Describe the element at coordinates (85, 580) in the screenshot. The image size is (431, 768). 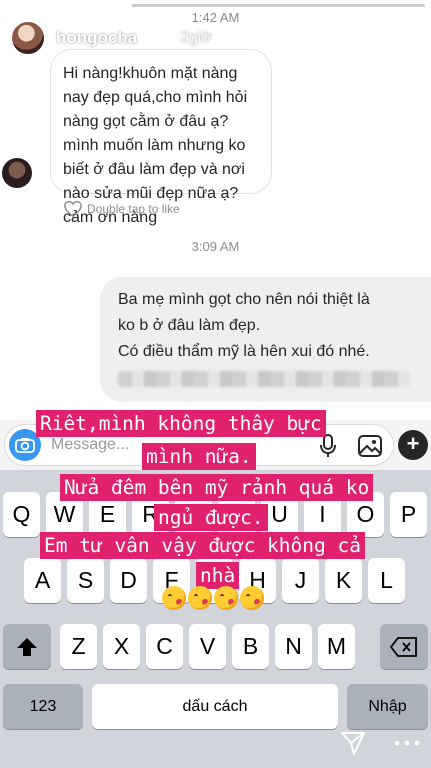
I see `key-s: S` at that location.